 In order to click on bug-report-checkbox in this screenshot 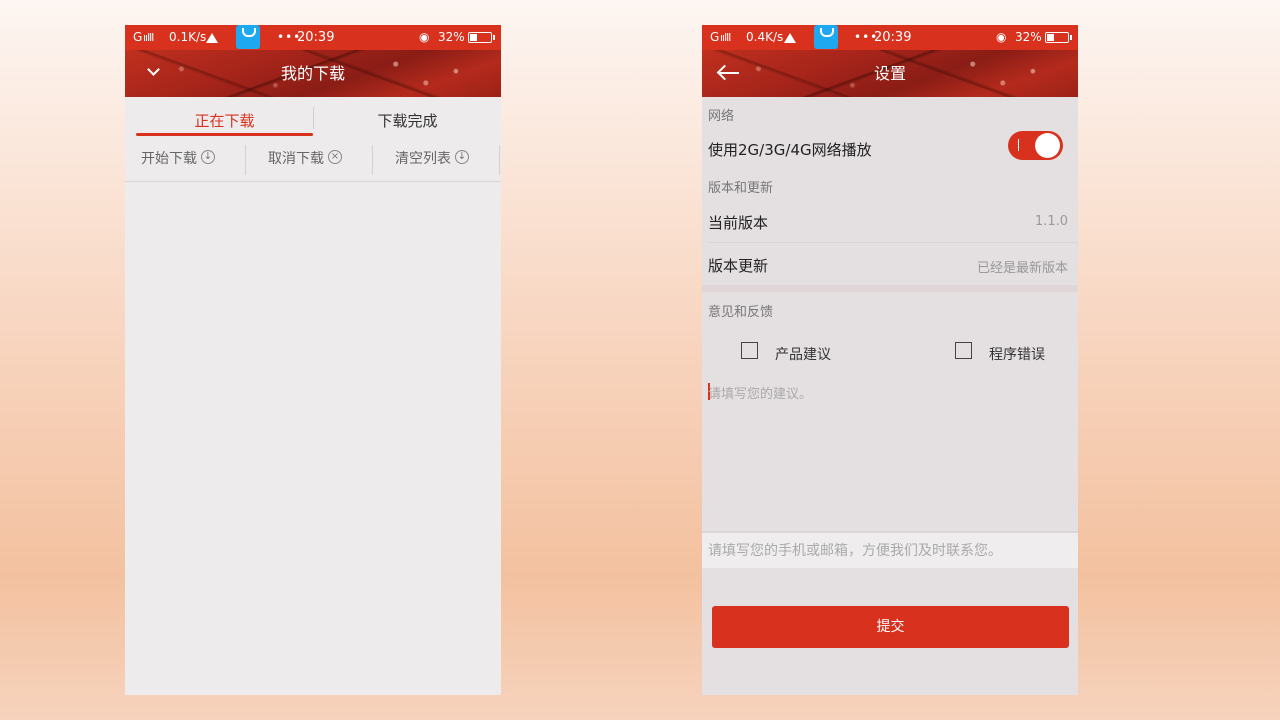, I will do `click(963, 350)`.